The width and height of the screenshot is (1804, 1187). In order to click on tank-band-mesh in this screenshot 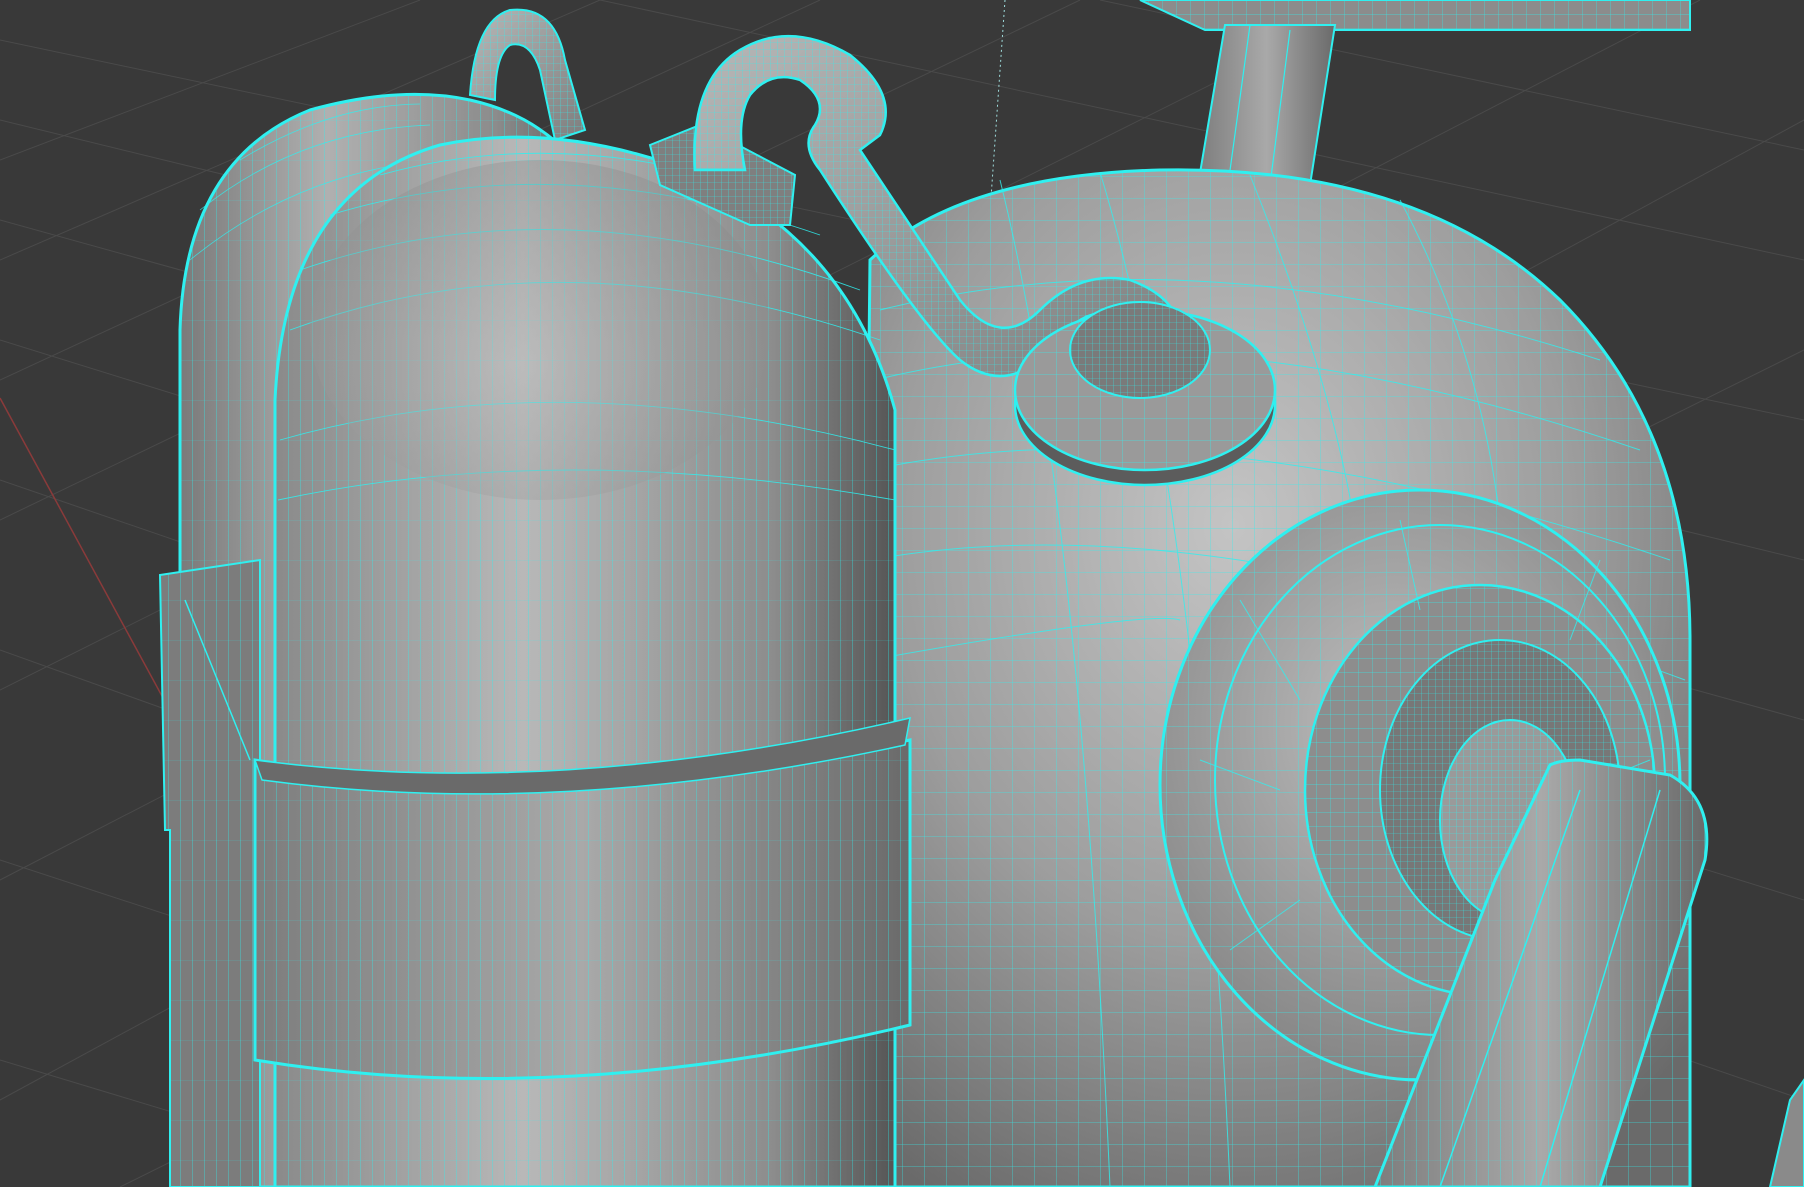, I will do `click(582, 898)`.